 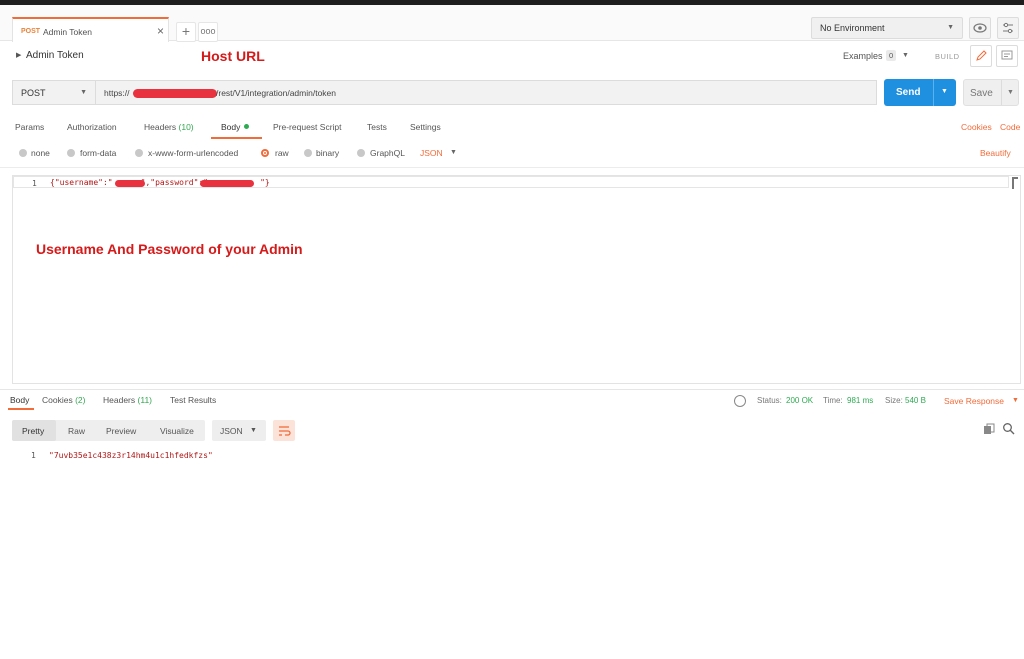 What do you see at coordinates (119, 400) in the screenshot?
I see `response-headers-label: Headers` at bounding box center [119, 400].